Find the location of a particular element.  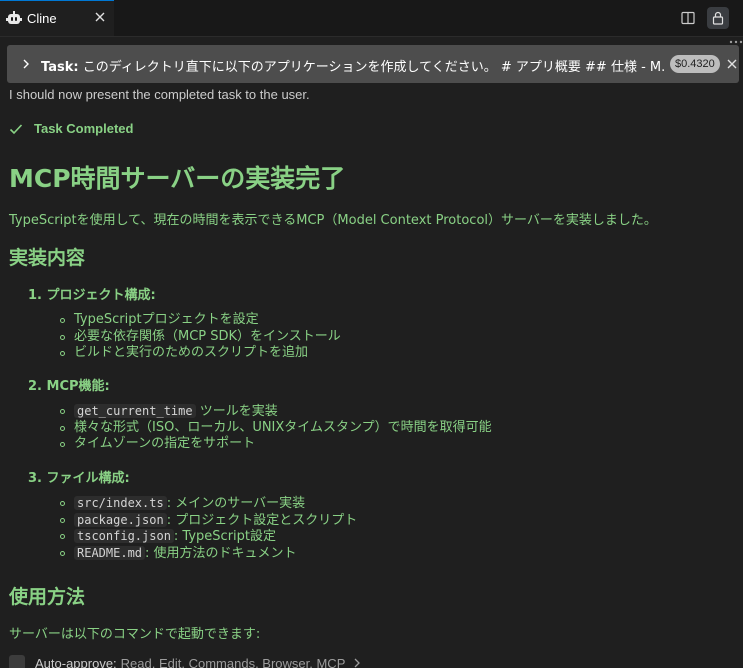

split-editor-button is located at coordinates (688, 18).